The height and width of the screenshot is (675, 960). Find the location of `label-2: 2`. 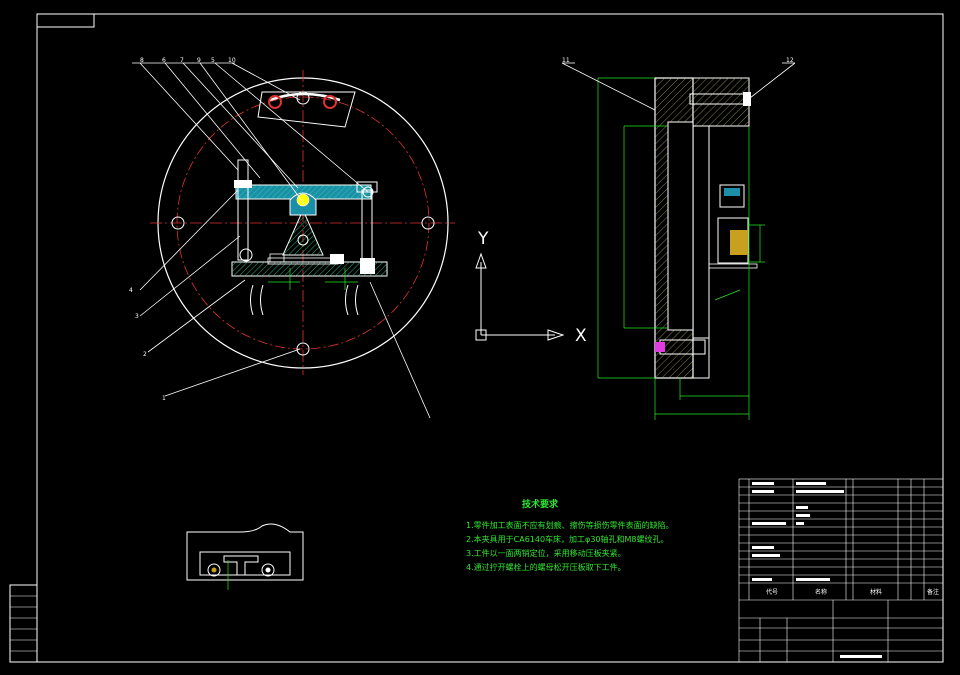

label-2: 2 is located at coordinates (145, 354).